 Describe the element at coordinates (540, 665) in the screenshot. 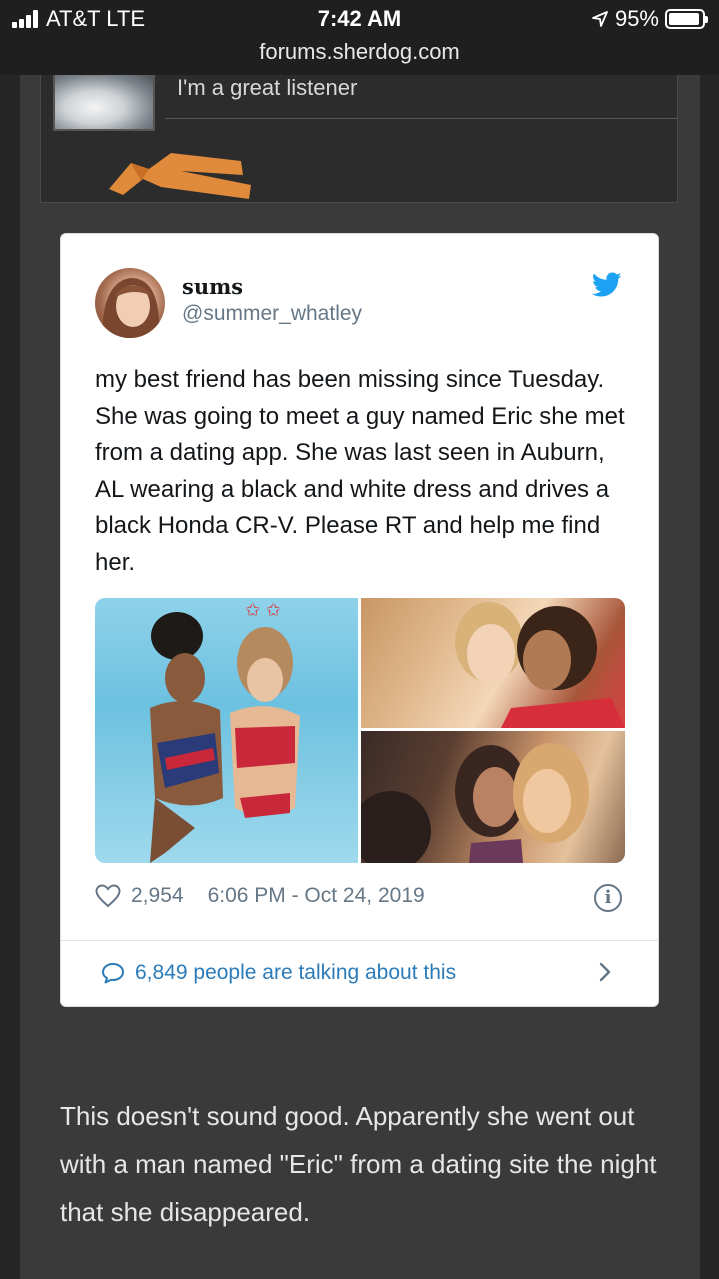

I see `selfie-1-figures` at that location.